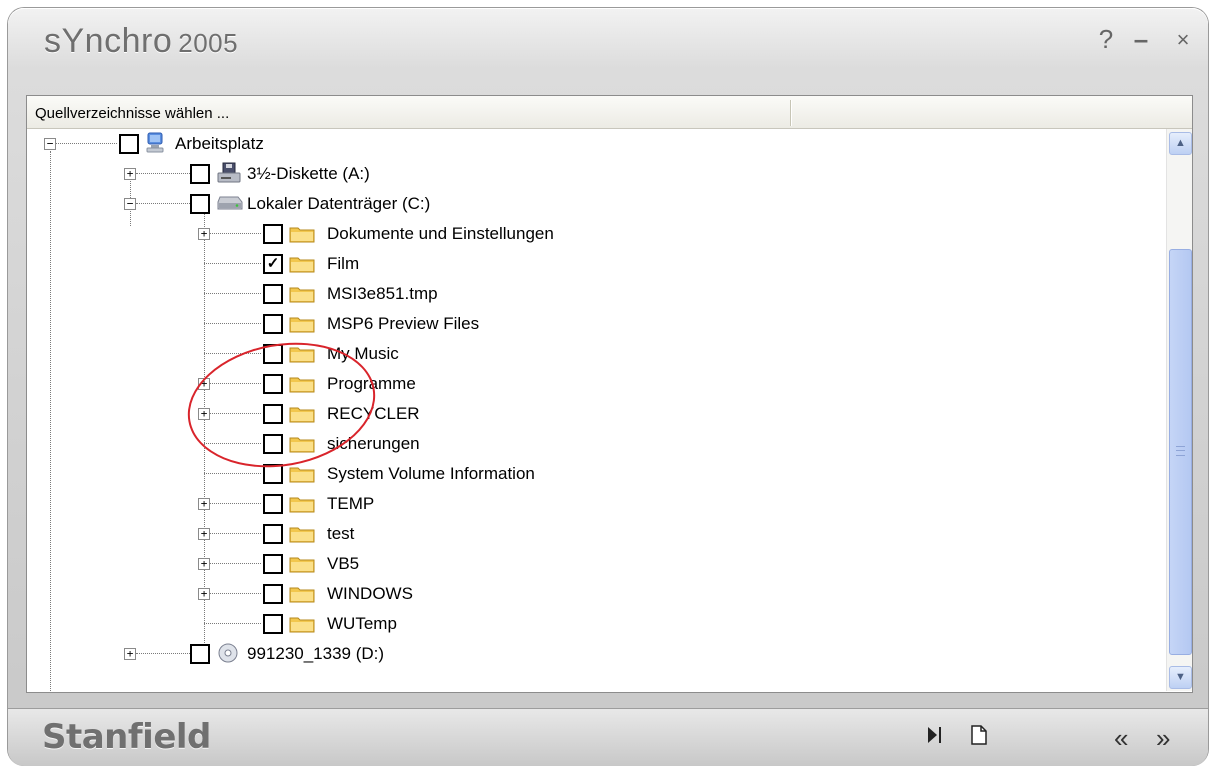  I want to click on tree-item-folder: + TEMP, so click(596, 504).